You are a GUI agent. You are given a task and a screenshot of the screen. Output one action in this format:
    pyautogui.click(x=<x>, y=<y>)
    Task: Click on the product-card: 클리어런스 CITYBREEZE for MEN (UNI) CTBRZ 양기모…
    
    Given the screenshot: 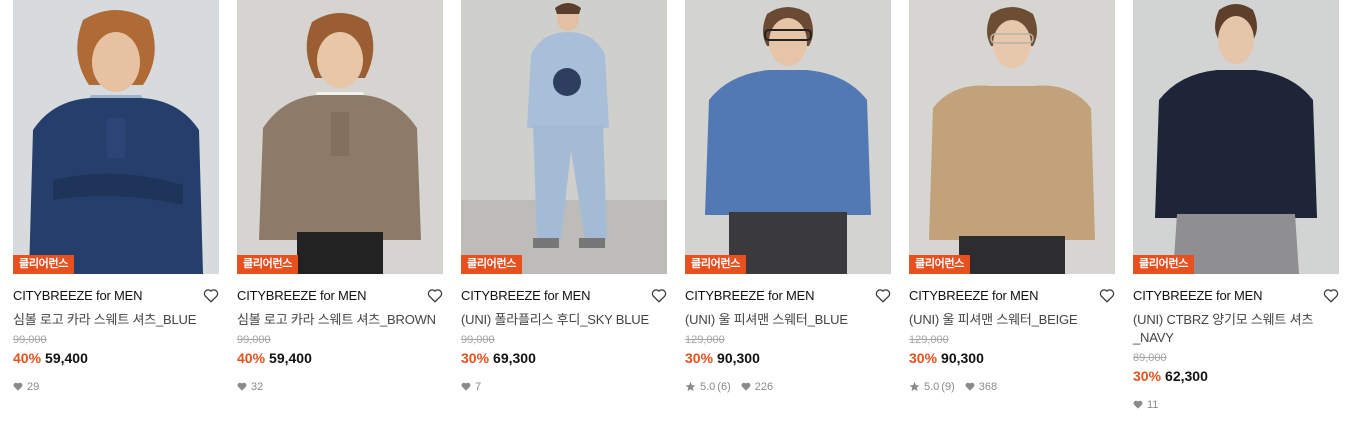 What is the action you would take?
    pyautogui.click(x=1236, y=205)
    